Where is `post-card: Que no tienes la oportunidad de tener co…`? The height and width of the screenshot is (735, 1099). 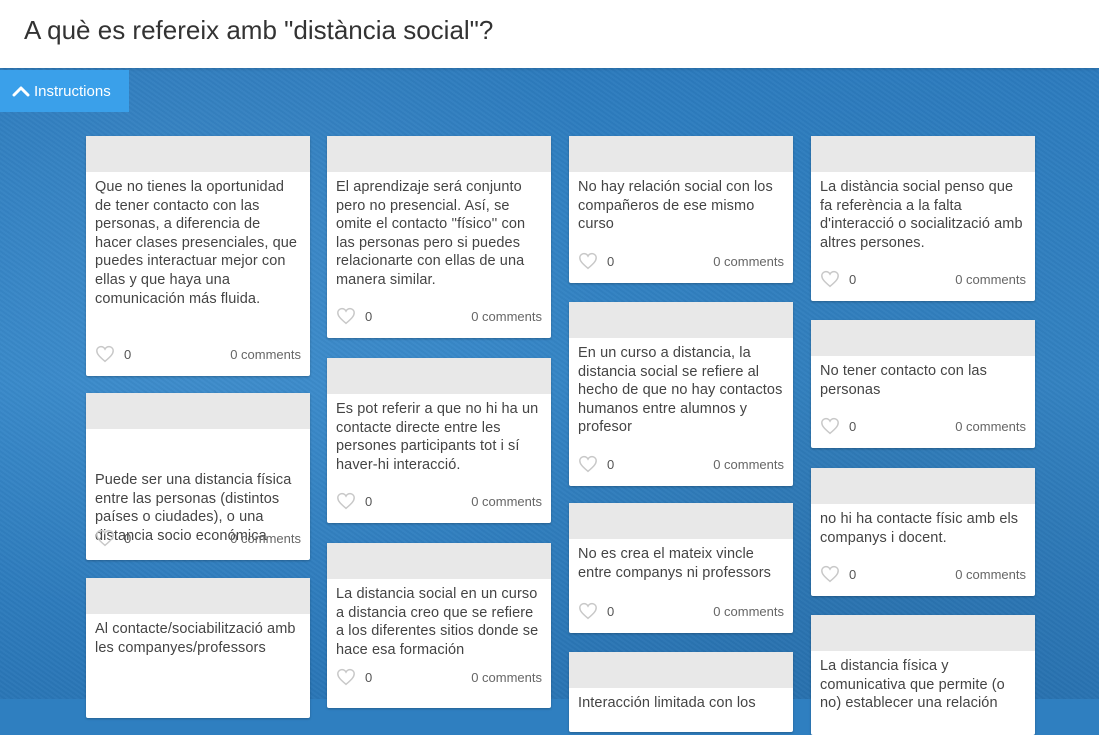 post-card: Que no tienes la oportunidad de tener co… is located at coordinates (198, 256).